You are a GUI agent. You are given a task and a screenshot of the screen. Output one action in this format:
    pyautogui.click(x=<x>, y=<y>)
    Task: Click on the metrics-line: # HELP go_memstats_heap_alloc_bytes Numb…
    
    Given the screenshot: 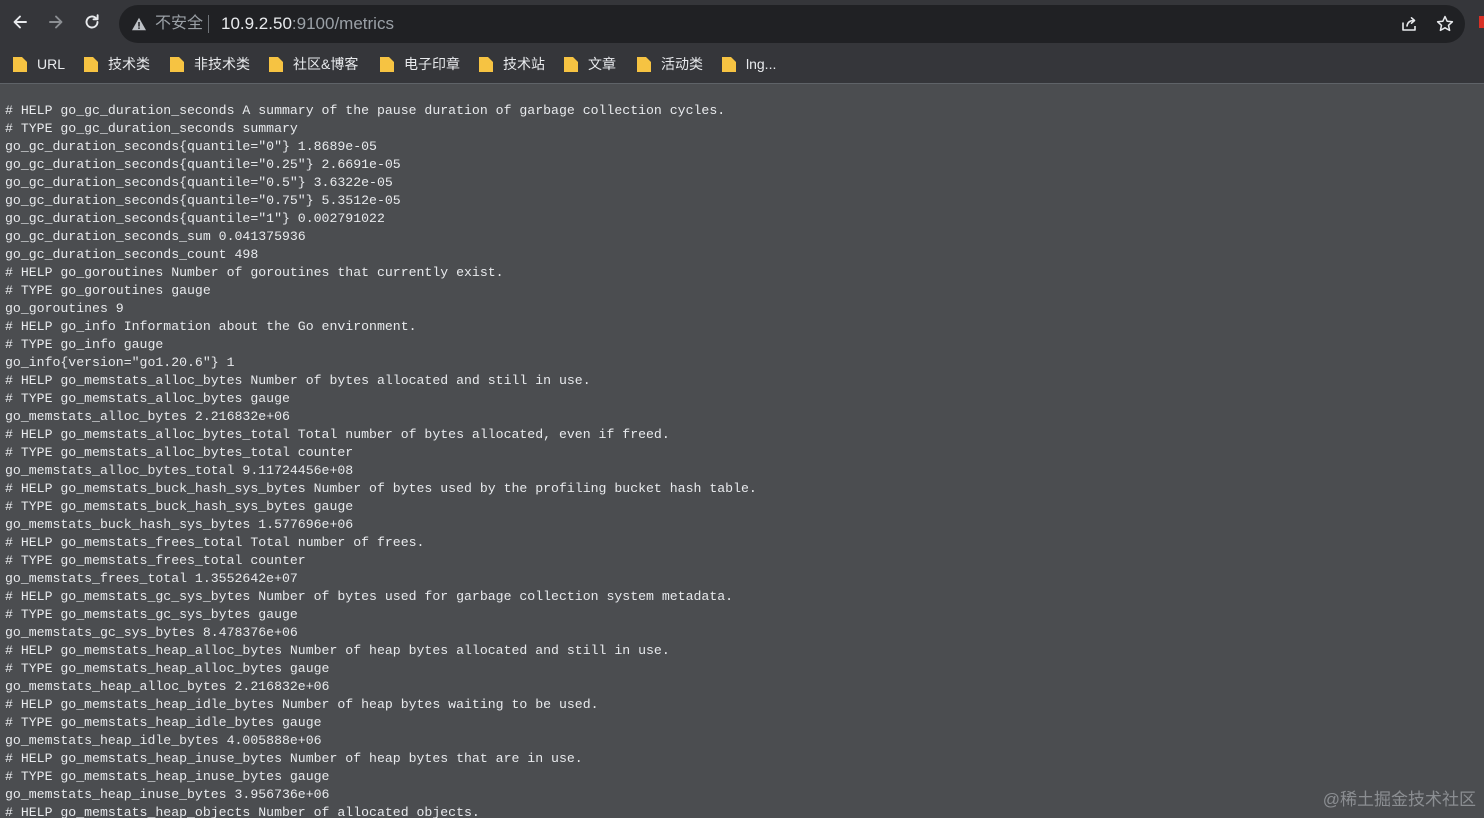 What is the action you would take?
    pyautogui.click(x=337, y=650)
    